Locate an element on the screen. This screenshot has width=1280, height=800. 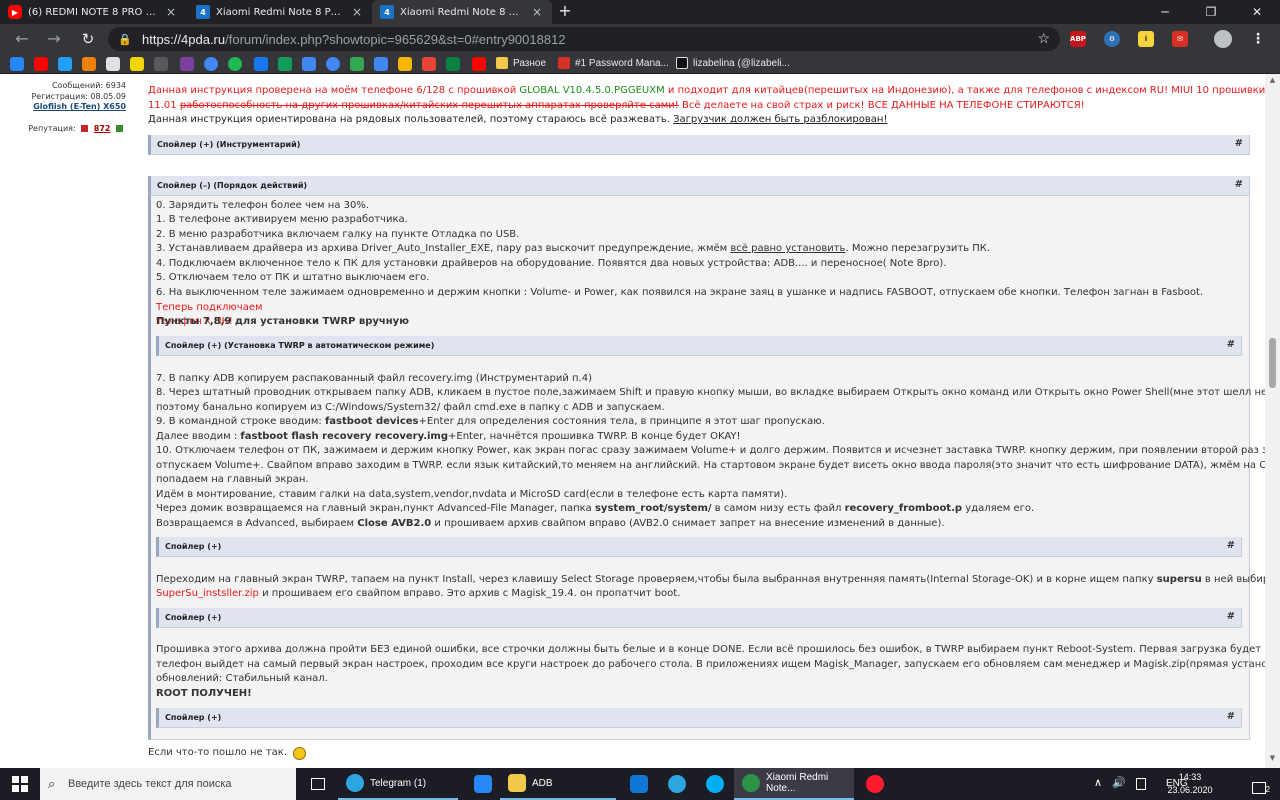
root-result: ROOT ПОЛУЧЕН! is located at coordinates (204, 693).